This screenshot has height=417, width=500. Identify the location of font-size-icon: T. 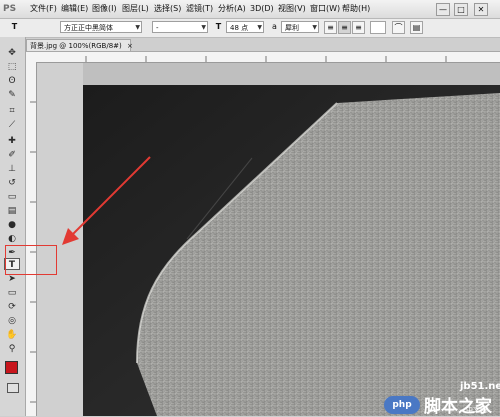
(218, 26).